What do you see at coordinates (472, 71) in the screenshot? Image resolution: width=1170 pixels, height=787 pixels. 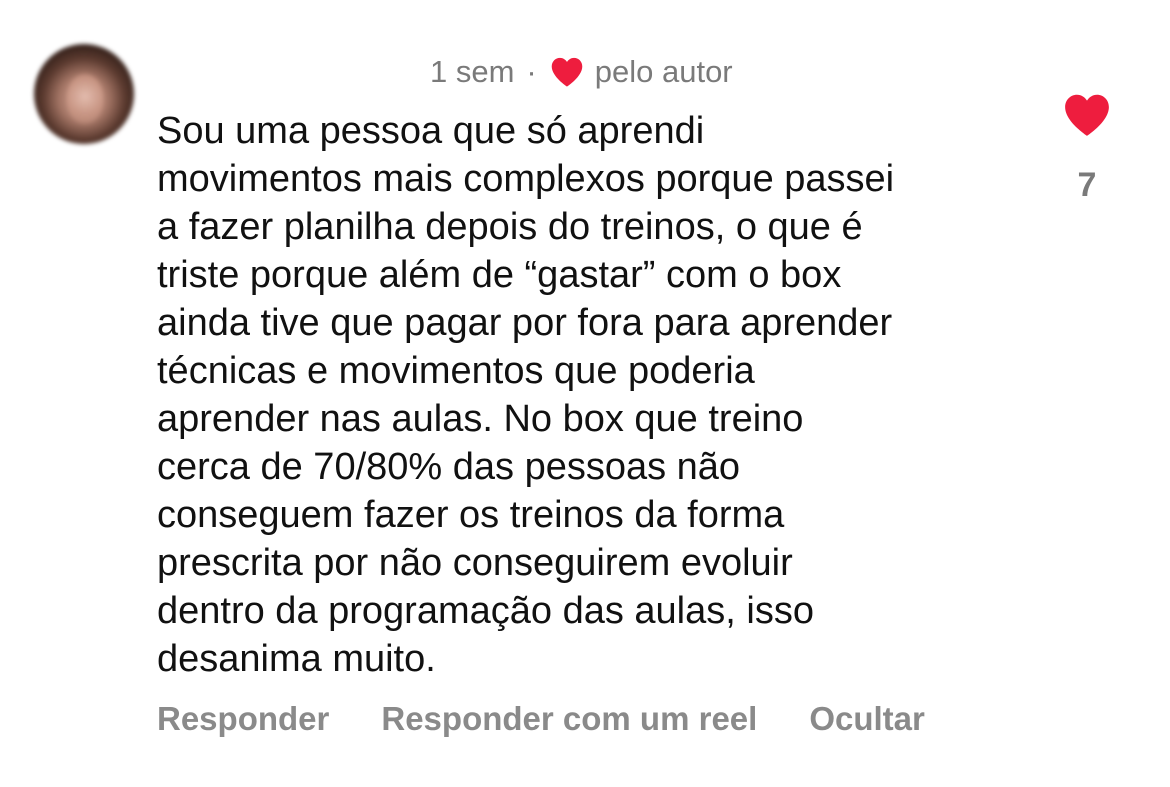 I see `comment-time: 1 sem` at bounding box center [472, 71].